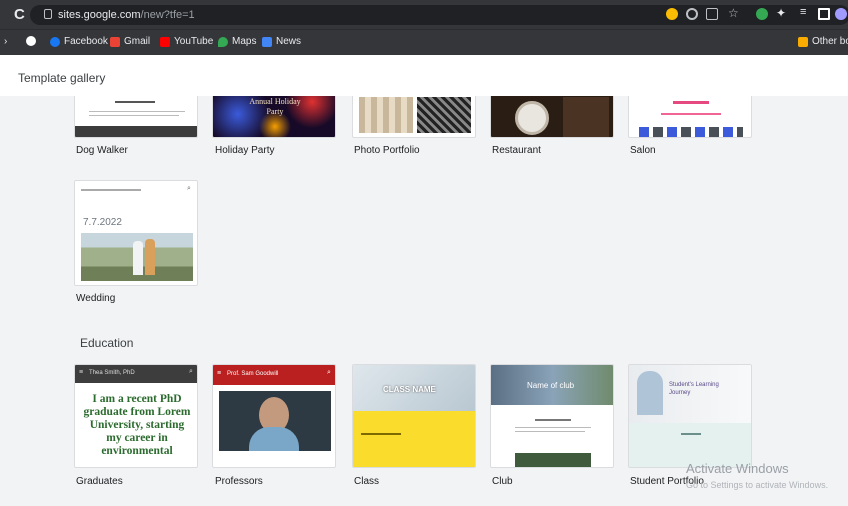 The height and width of the screenshot is (506, 848). I want to click on share-icon, so click(712, 14).